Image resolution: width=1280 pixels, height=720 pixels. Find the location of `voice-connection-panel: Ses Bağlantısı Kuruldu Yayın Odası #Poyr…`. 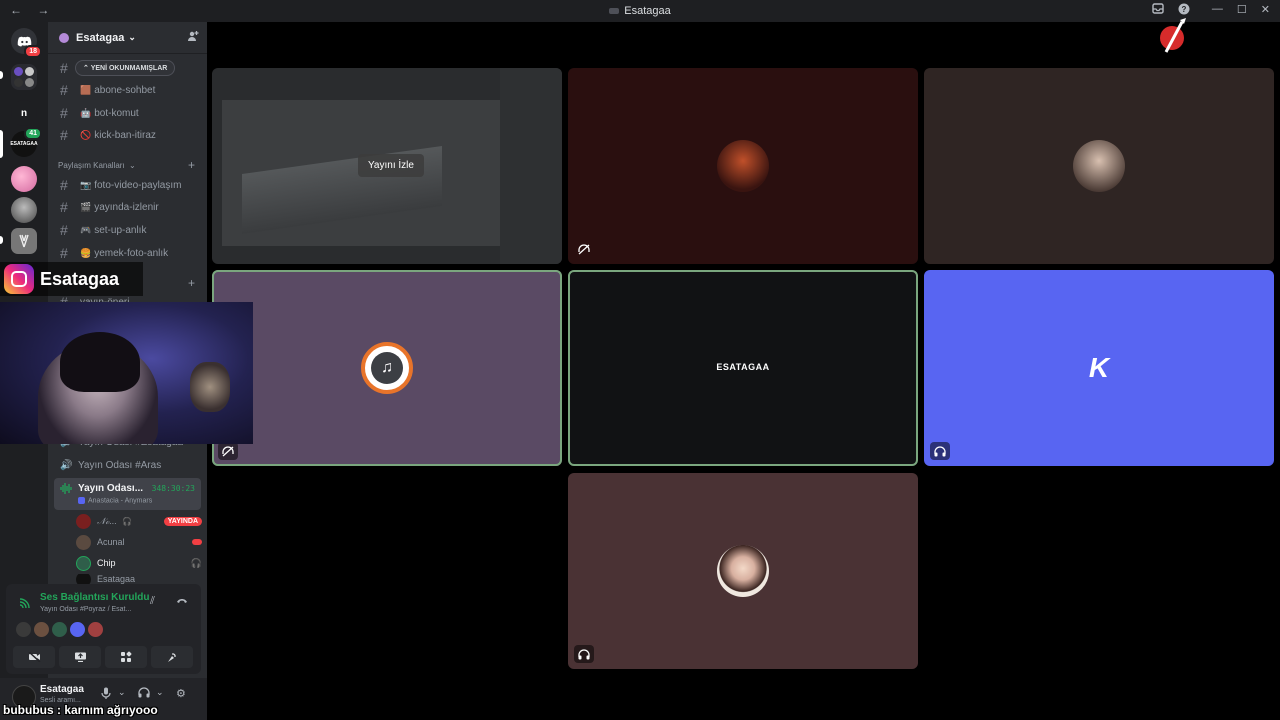

voice-connection-panel: Ses Bağlantısı Kuruldu Yayın Odası #Poyr… is located at coordinates (103, 629).